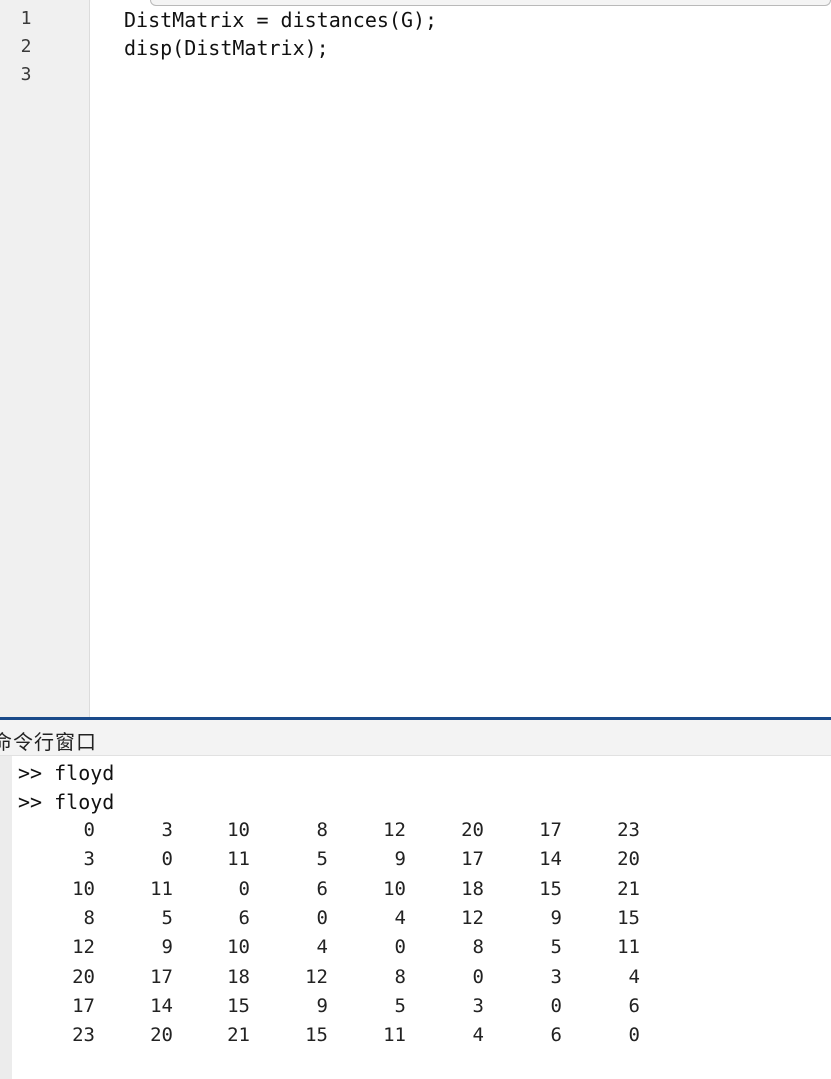  I want to click on line-number-gutter: 1 2 3, so click(45, 359).